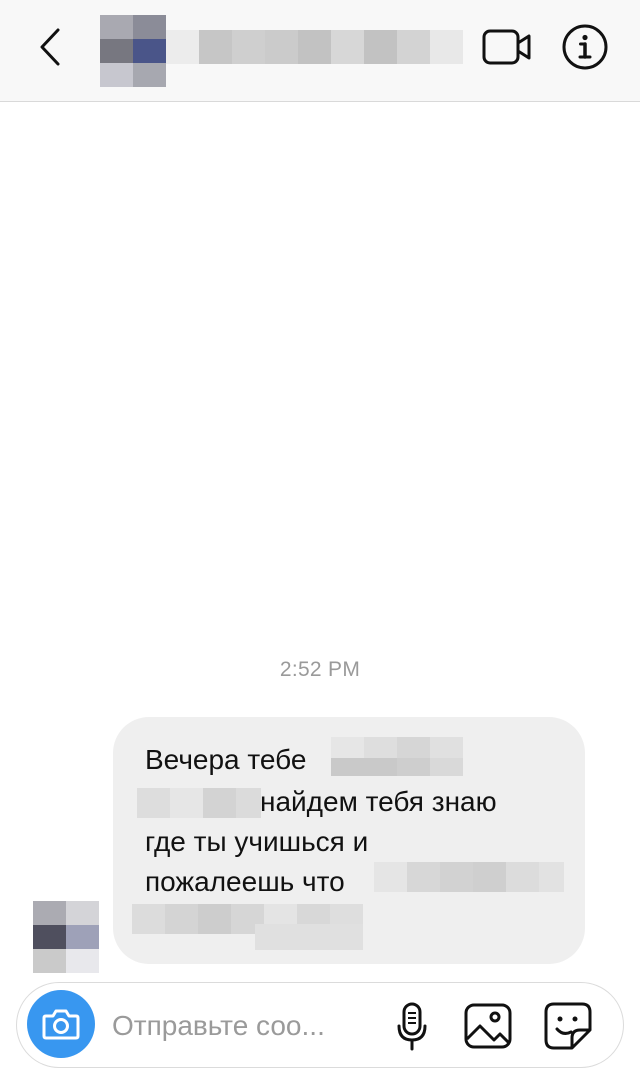 The width and height of the screenshot is (640, 1085). I want to click on gallery-button, so click(488, 1026).